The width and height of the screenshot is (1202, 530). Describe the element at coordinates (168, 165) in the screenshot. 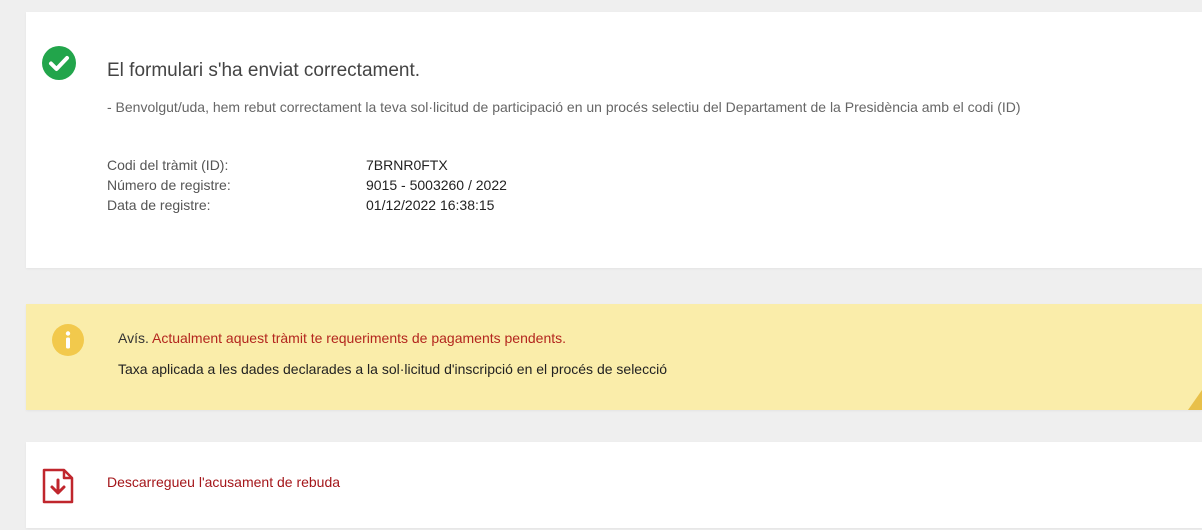

I see `info-label: Codi del tràmit (ID):` at that location.